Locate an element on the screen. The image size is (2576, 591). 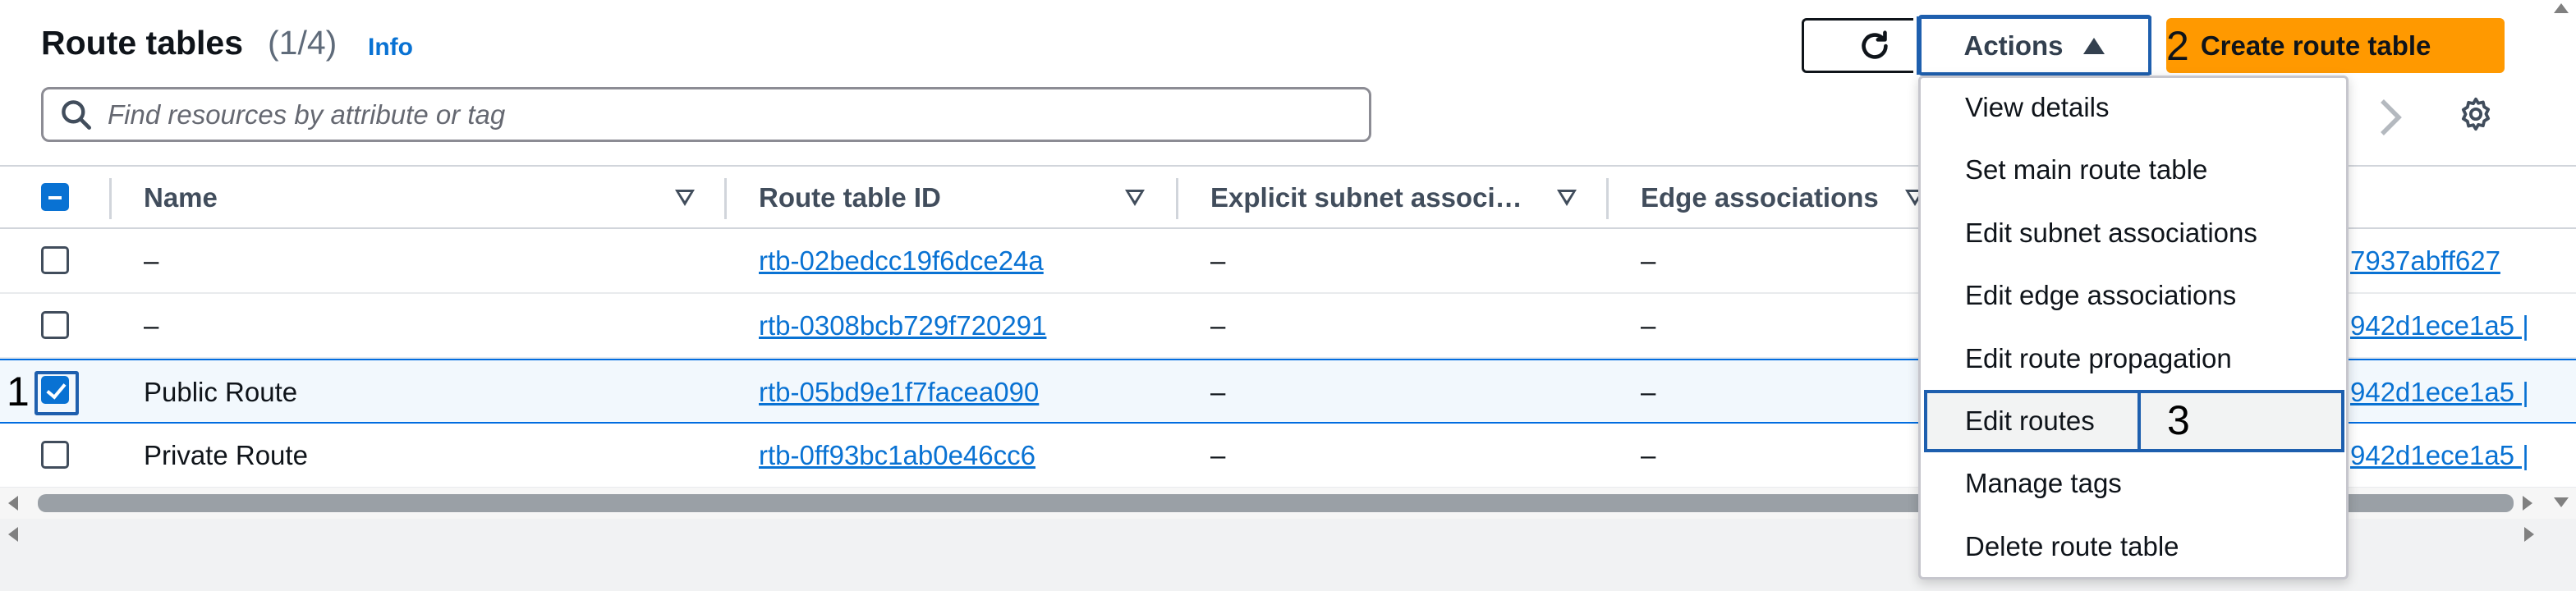
annotation-step-1: 1 is located at coordinates (18, 392).